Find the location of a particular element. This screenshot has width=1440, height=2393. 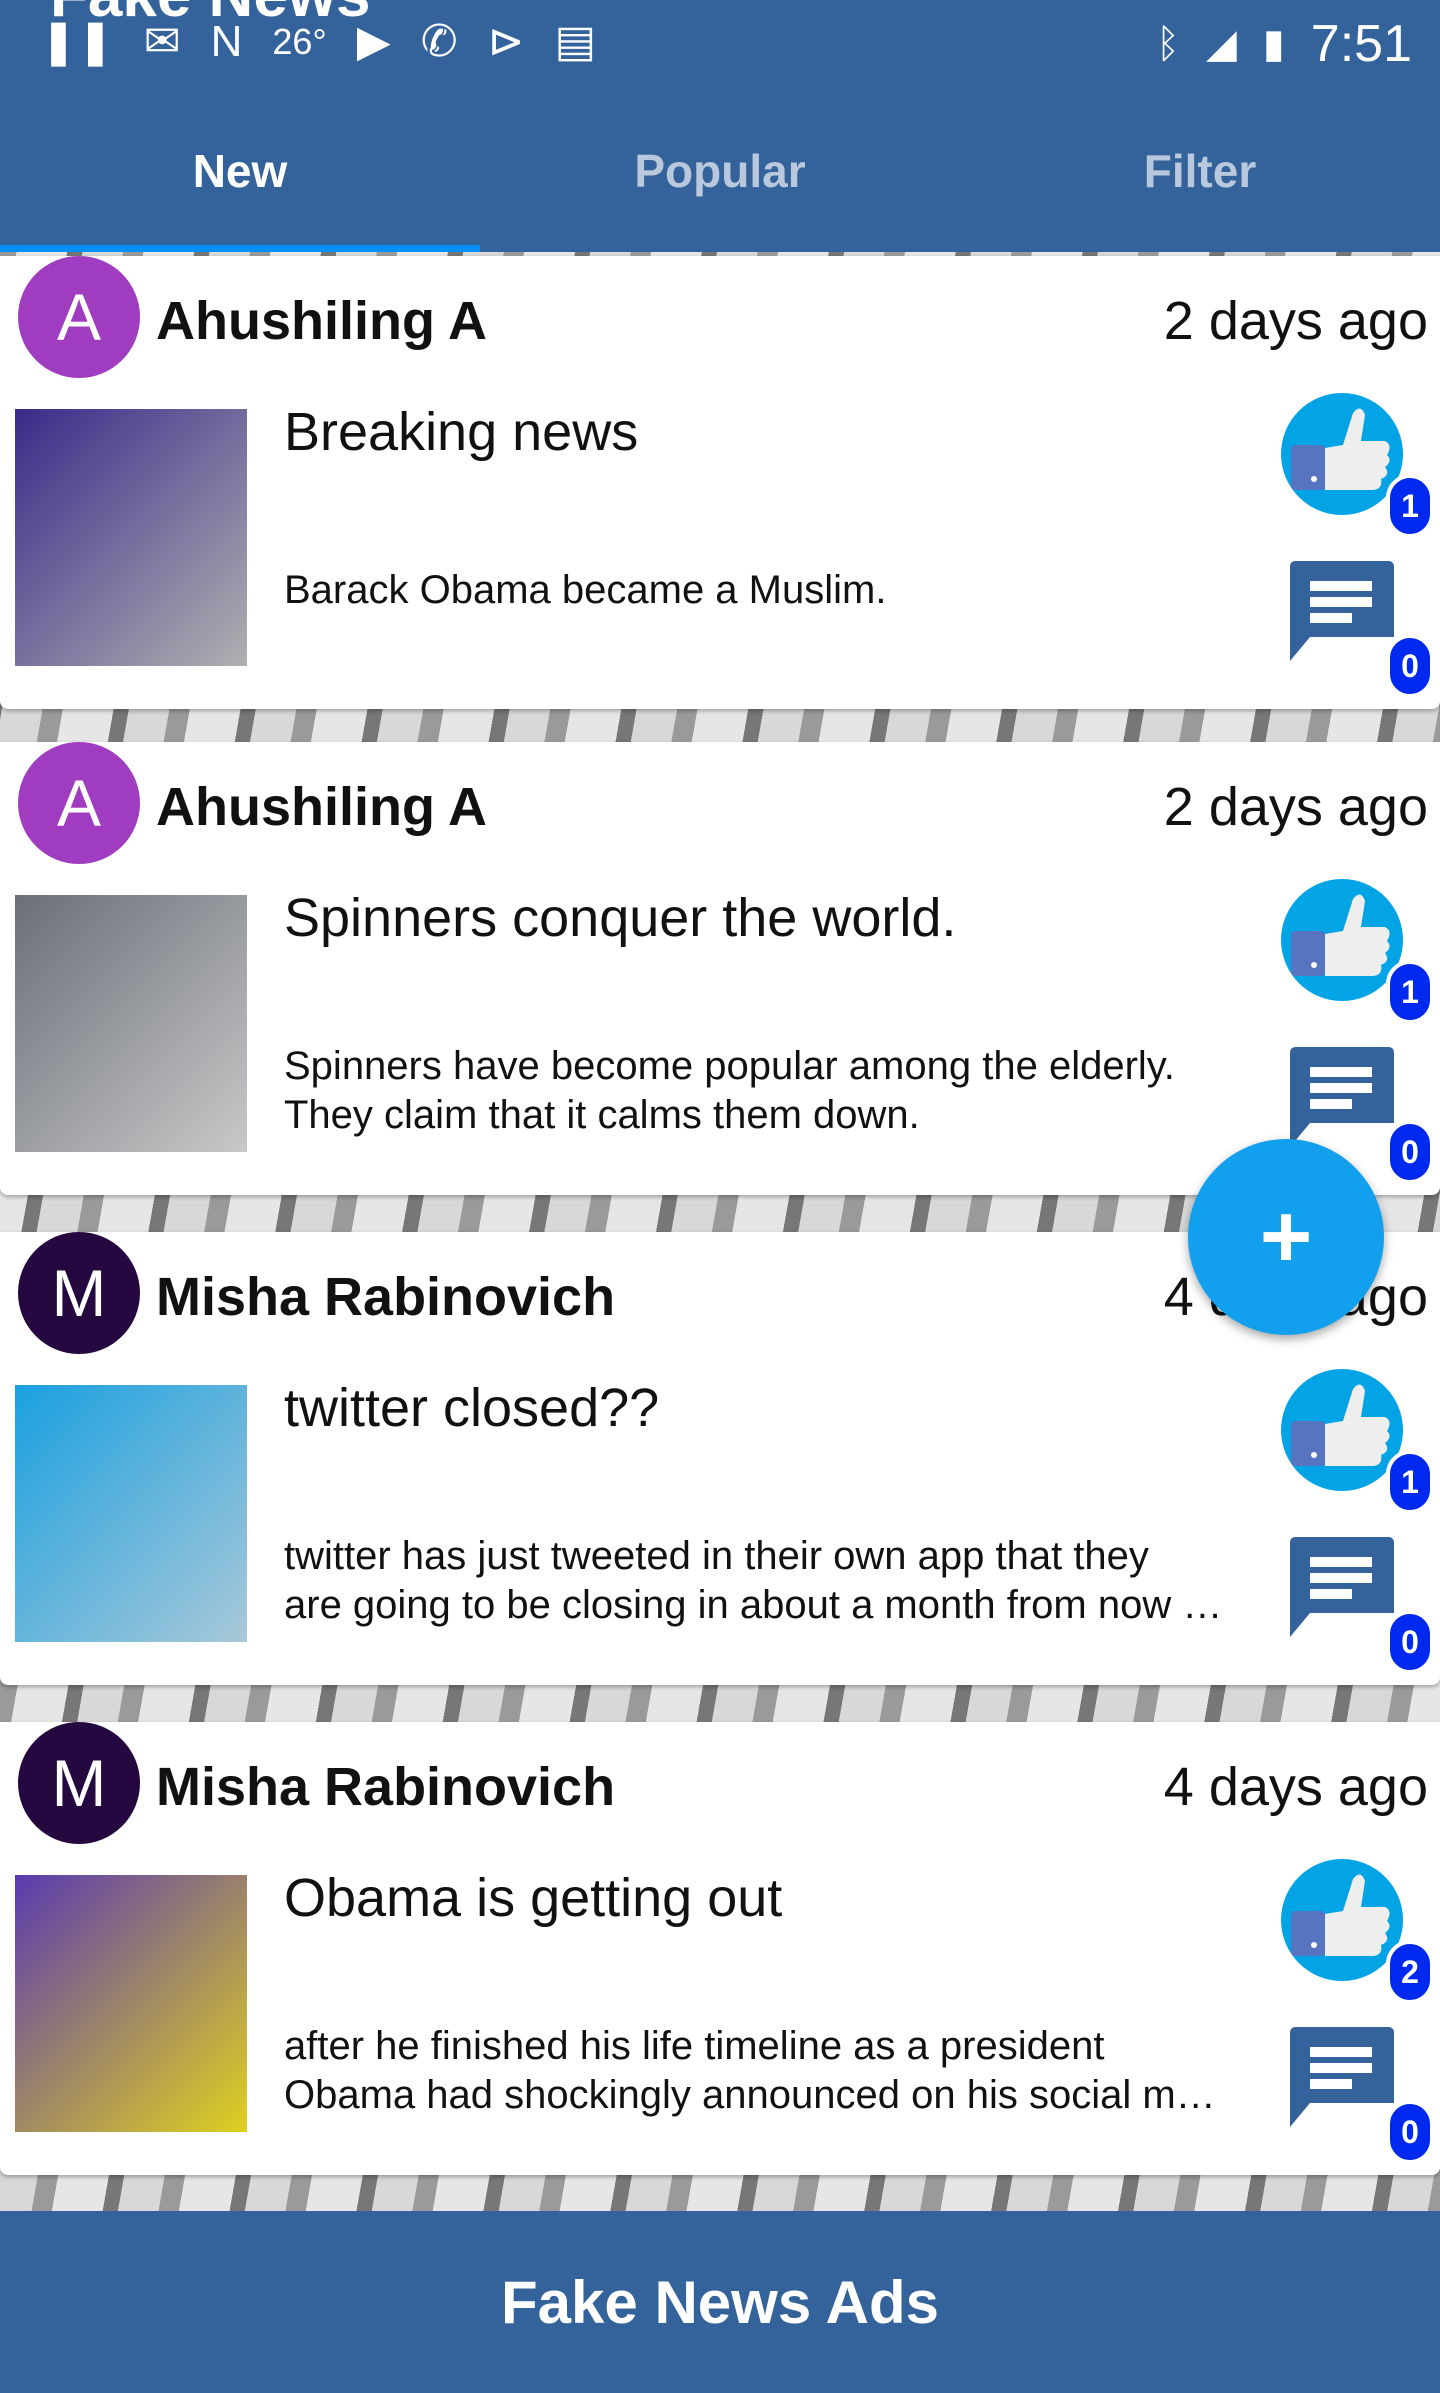

post-date: 4 days ago is located at coordinates (1295, 1787).